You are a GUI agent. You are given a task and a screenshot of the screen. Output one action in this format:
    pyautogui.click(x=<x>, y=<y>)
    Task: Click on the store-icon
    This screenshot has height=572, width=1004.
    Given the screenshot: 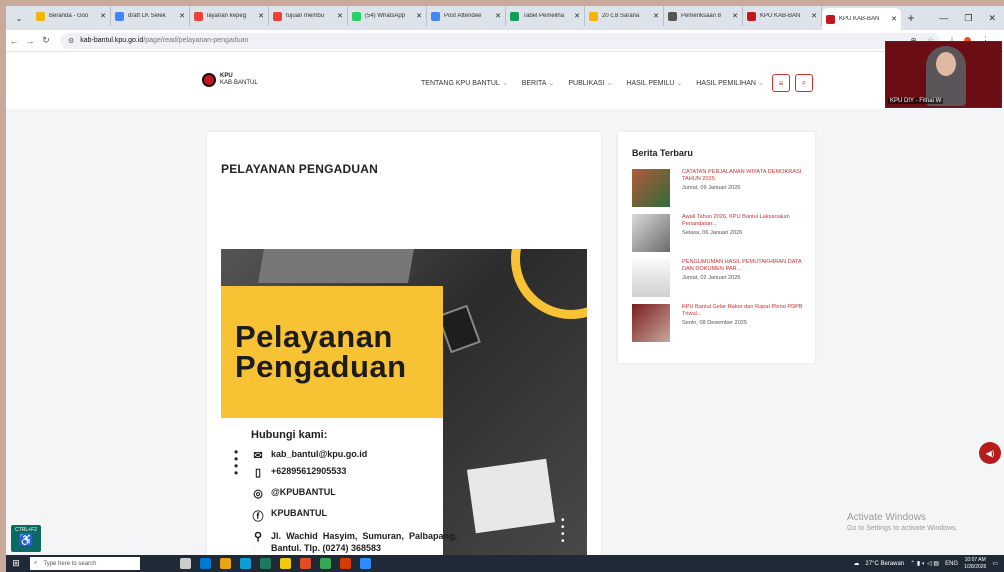 What is the action you would take?
    pyautogui.click(x=265, y=563)
    